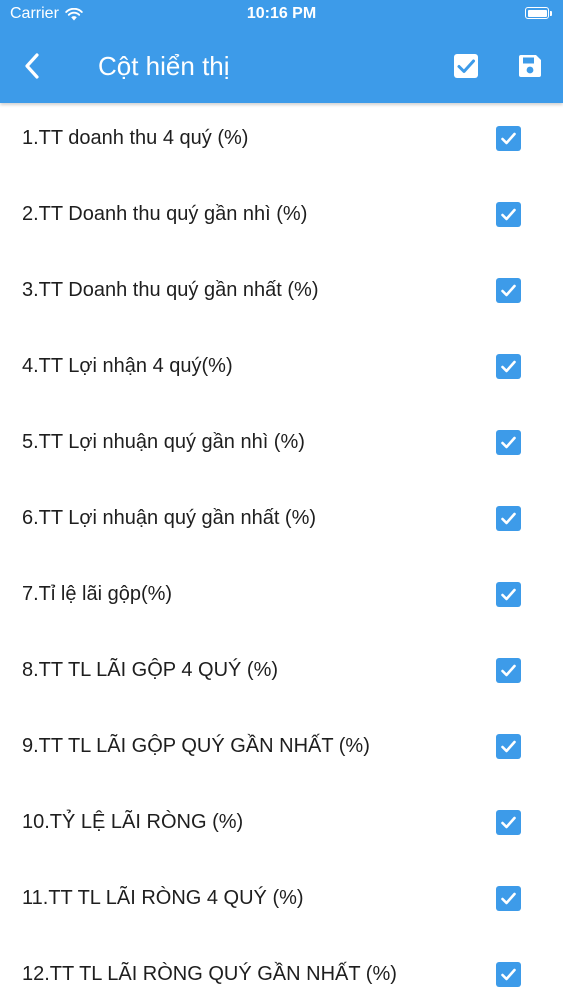 This screenshot has height=1000, width=563. I want to click on column-option-row: 3.TT Doanh thu quý gần nhất (%), so click(281, 293).